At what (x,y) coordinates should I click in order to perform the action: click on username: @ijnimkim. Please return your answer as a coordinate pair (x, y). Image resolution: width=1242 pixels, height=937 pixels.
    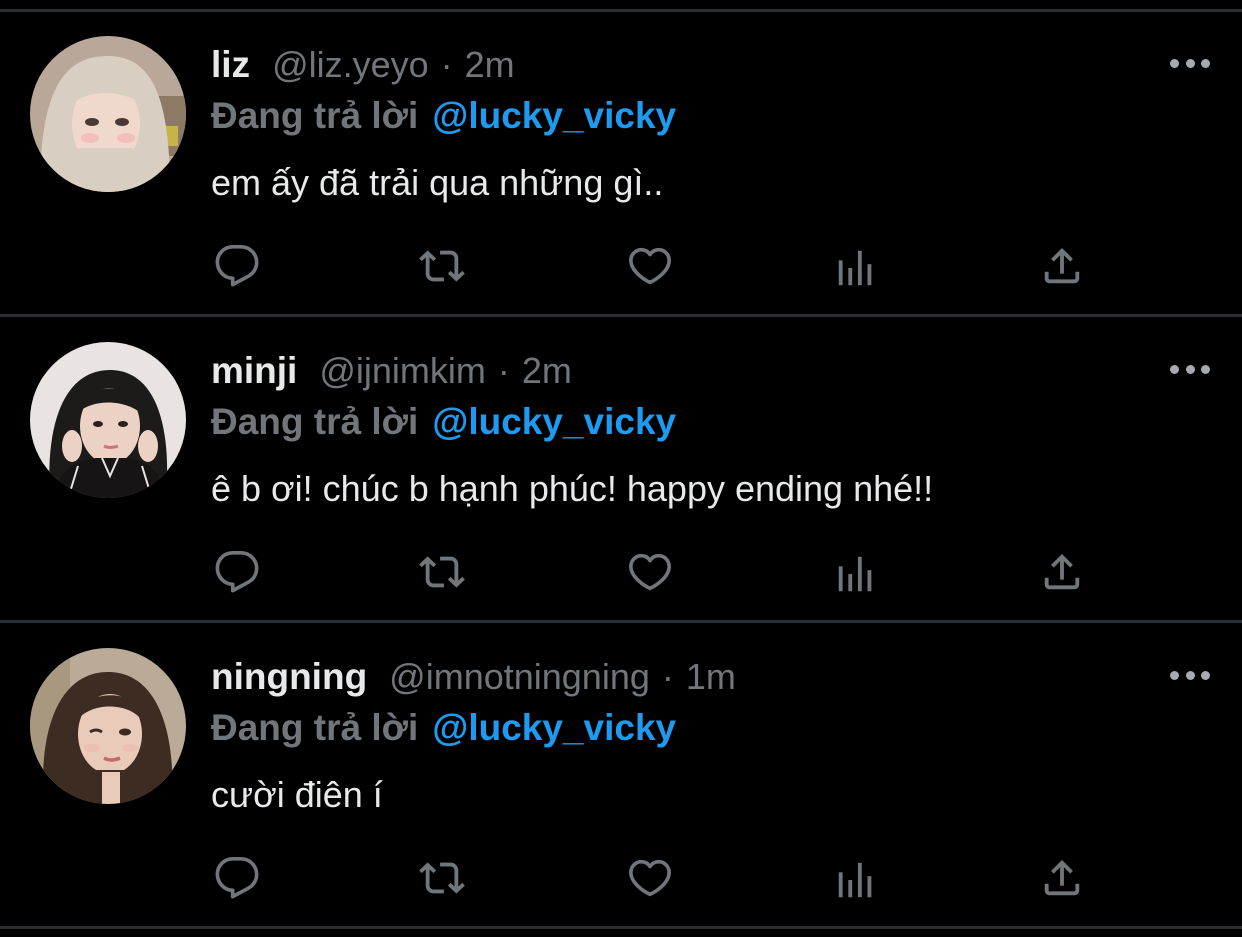
    Looking at the image, I should click on (402, 371).